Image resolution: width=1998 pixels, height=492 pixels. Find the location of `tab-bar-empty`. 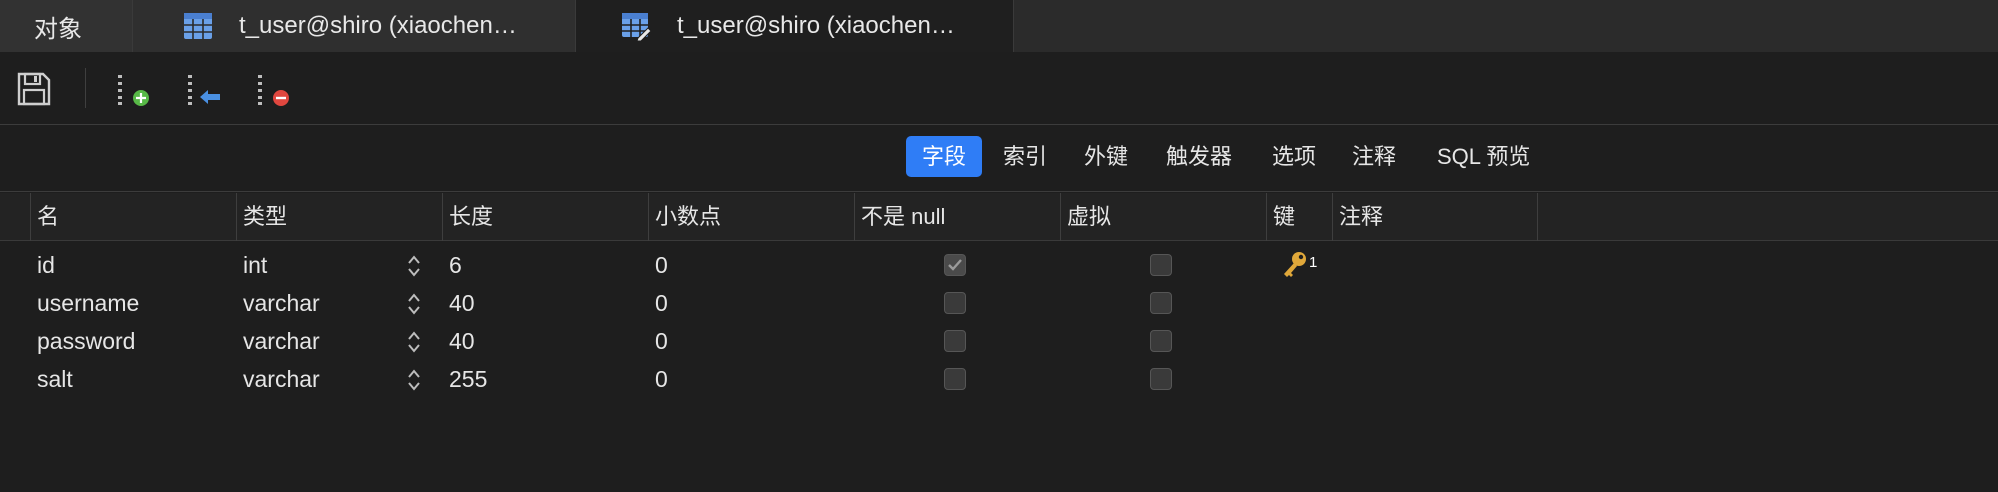

tab-bar-empty is located at coordinates (1506, 26).